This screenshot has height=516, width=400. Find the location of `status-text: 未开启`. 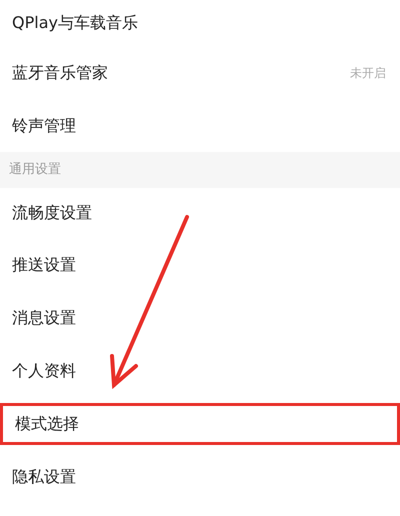

status-text: 未开启 is located at coordinates (368, 73).